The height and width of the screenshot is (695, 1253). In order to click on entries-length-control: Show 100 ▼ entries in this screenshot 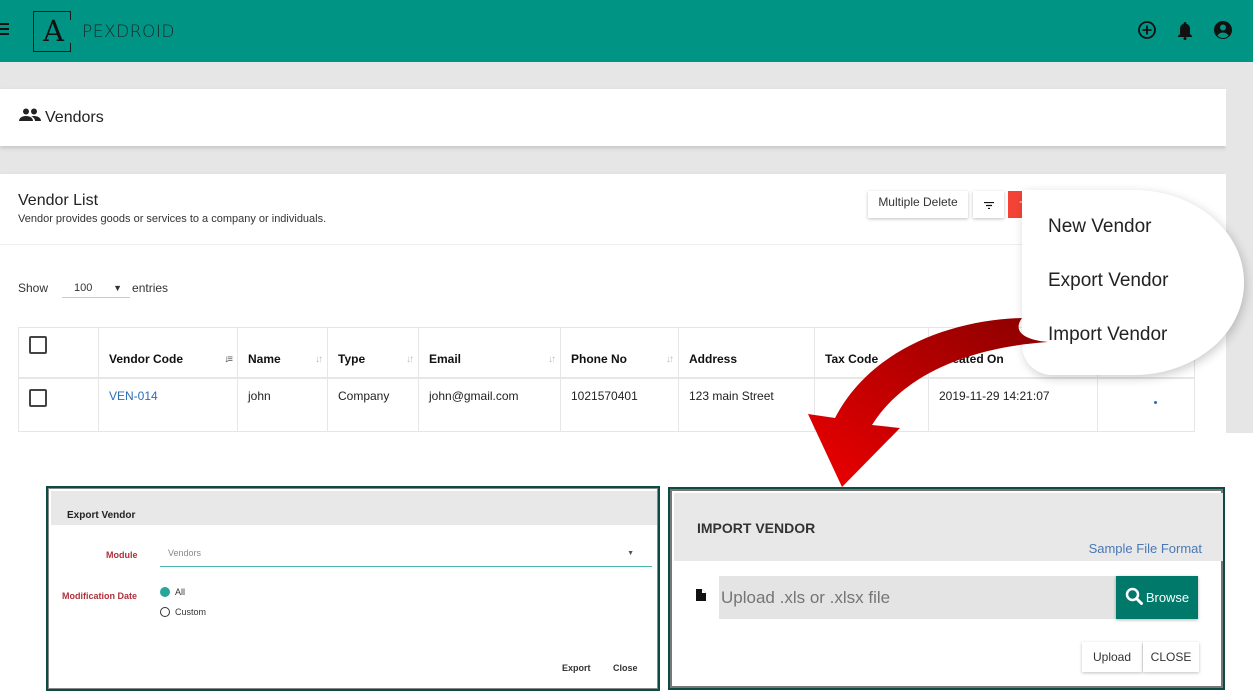, I will do `click(93, 288)`.